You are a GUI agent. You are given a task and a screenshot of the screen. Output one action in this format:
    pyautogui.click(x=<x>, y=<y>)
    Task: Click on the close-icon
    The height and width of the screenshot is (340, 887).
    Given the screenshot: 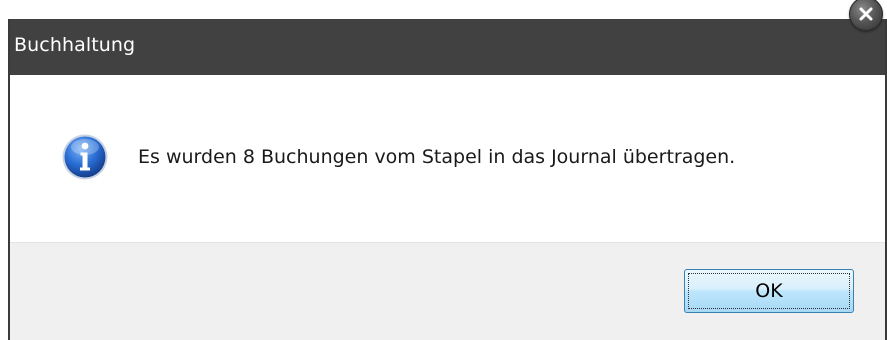 What is the action you would take?
    pyautogui.click(x=866, y=14)
    